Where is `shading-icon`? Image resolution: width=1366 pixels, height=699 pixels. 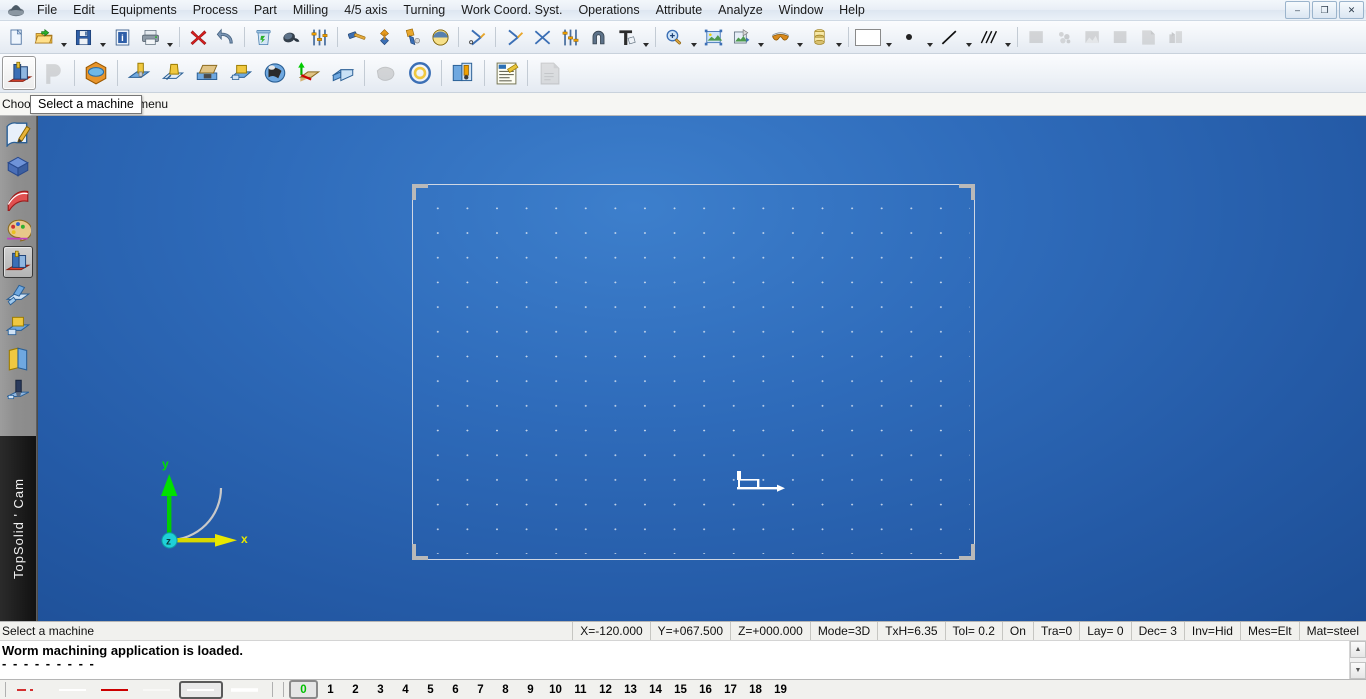 shading-icon is located at coordinates (819, 37).